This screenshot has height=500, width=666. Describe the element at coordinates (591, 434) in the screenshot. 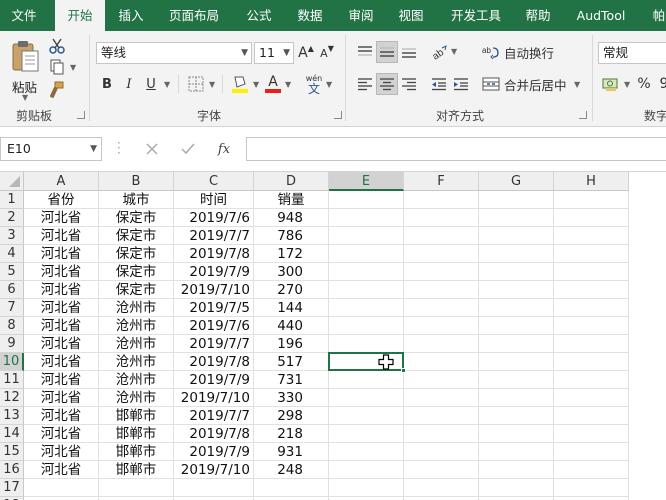

I see `cell-h14` at that location.